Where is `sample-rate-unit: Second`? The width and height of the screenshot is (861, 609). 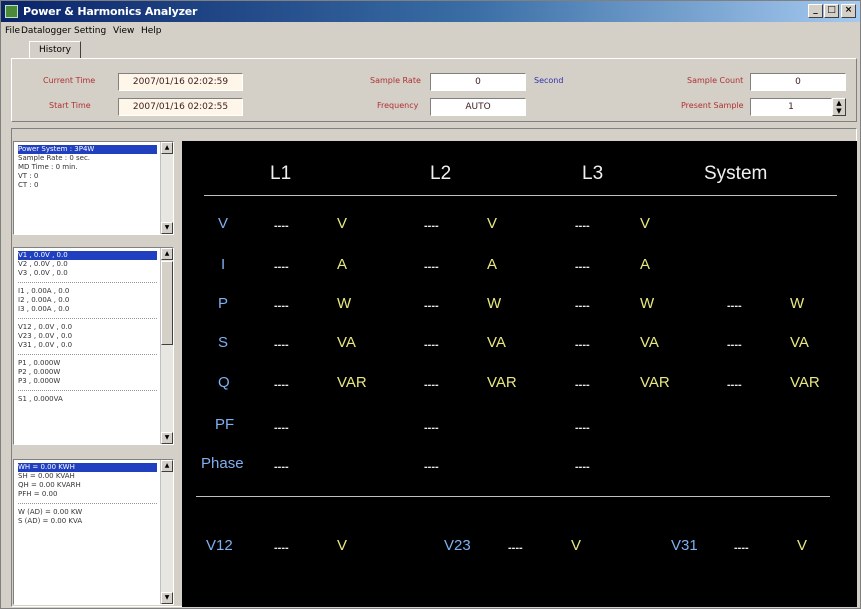
sample-rate-unit: Second is located at coordinates (549, 80).